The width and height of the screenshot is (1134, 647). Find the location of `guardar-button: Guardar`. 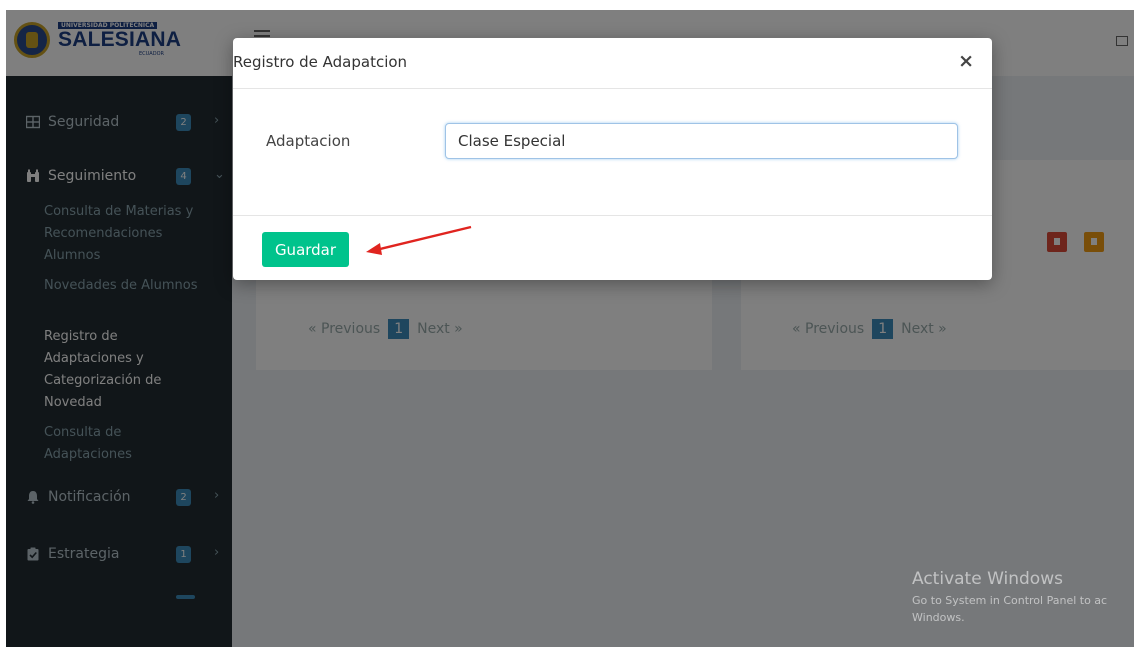

guardar-button: Guardar is located at coordinates (305, 249).